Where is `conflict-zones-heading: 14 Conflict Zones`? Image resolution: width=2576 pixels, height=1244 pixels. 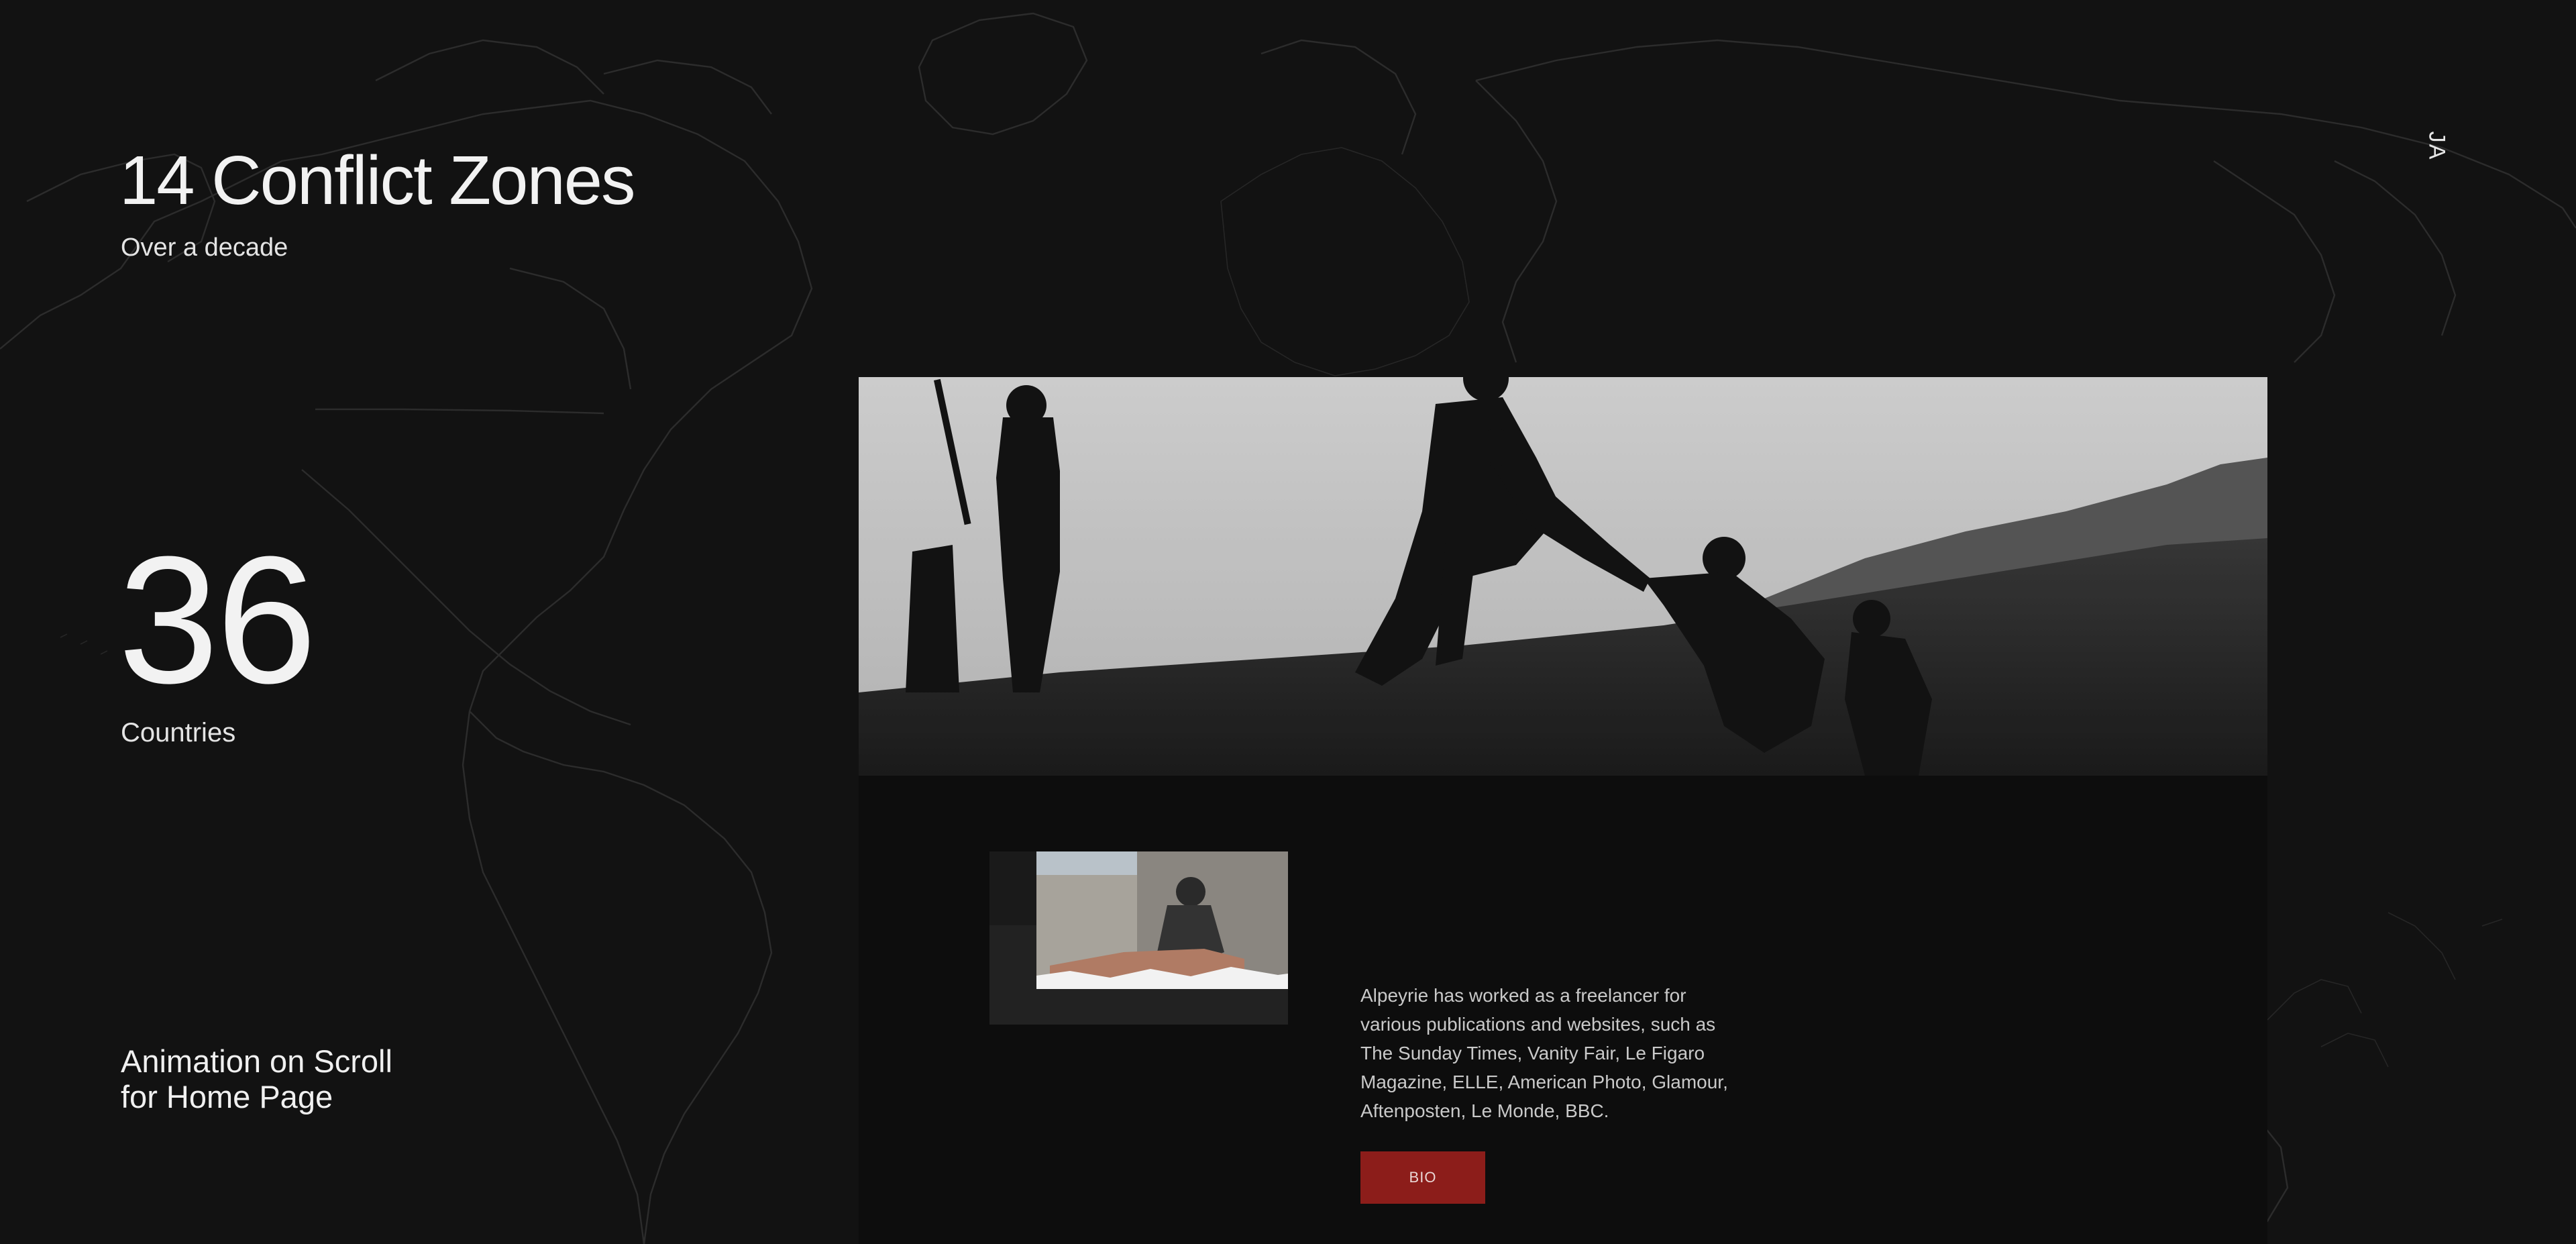
conflict-zones-heading: 14 Conflict Zones is located at coordinates (377, 180).